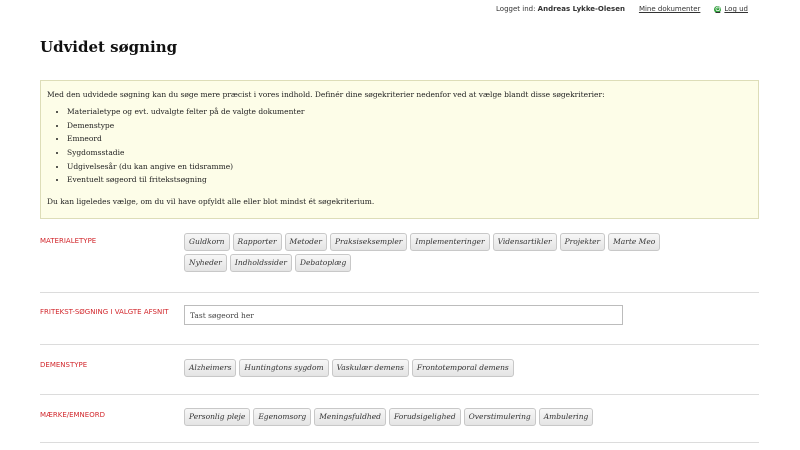  I want to click on tag-alzheimers: Alzheimers, so click(210, 368).